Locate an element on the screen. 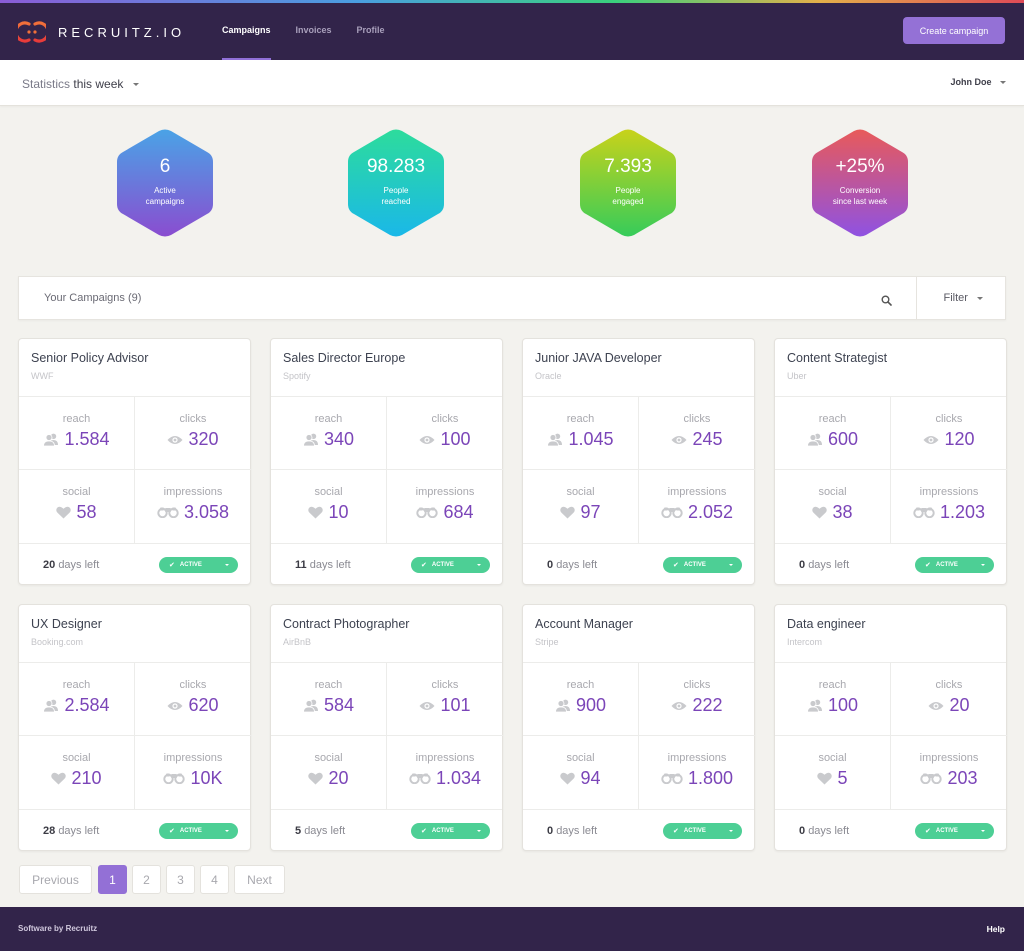 Image resolution: width=1024 pixels, height=951 pixels. metric-value-row: 620 is located at coordinates (193, 705).